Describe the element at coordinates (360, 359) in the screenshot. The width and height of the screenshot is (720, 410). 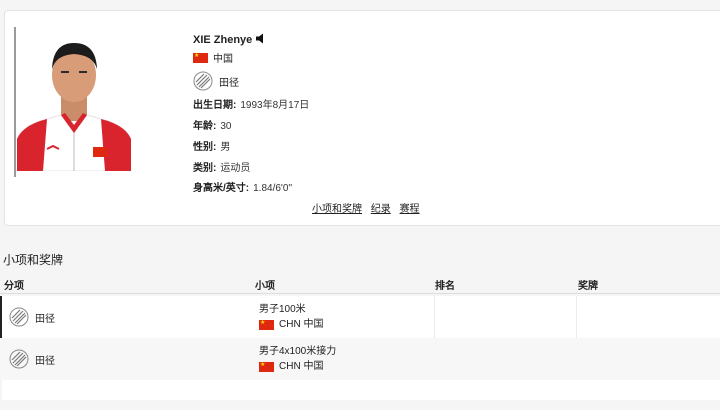
I see `table-row: 田径 男子4x100米接力 CHN 中国` at that location.